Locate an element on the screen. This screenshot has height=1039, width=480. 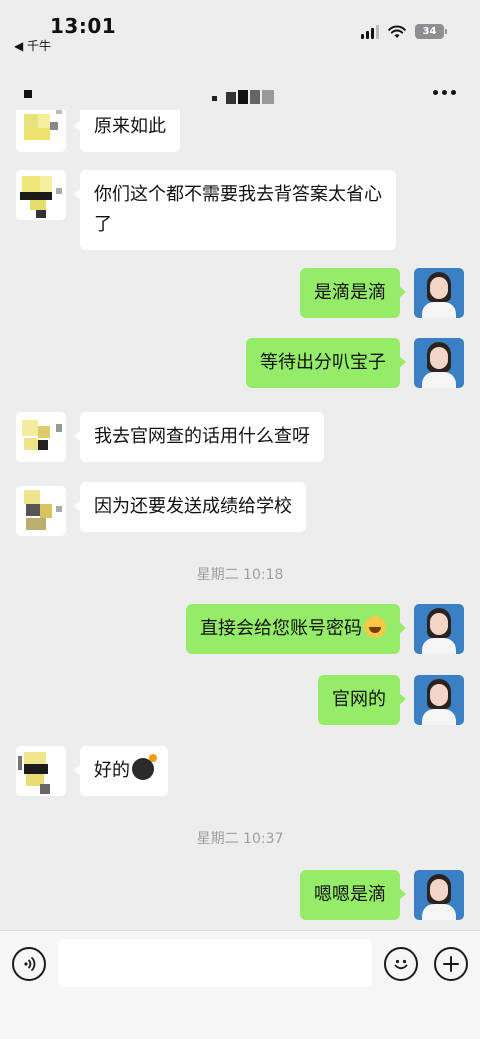
message-bubble: 好的 is located at coordinates (121, 771).